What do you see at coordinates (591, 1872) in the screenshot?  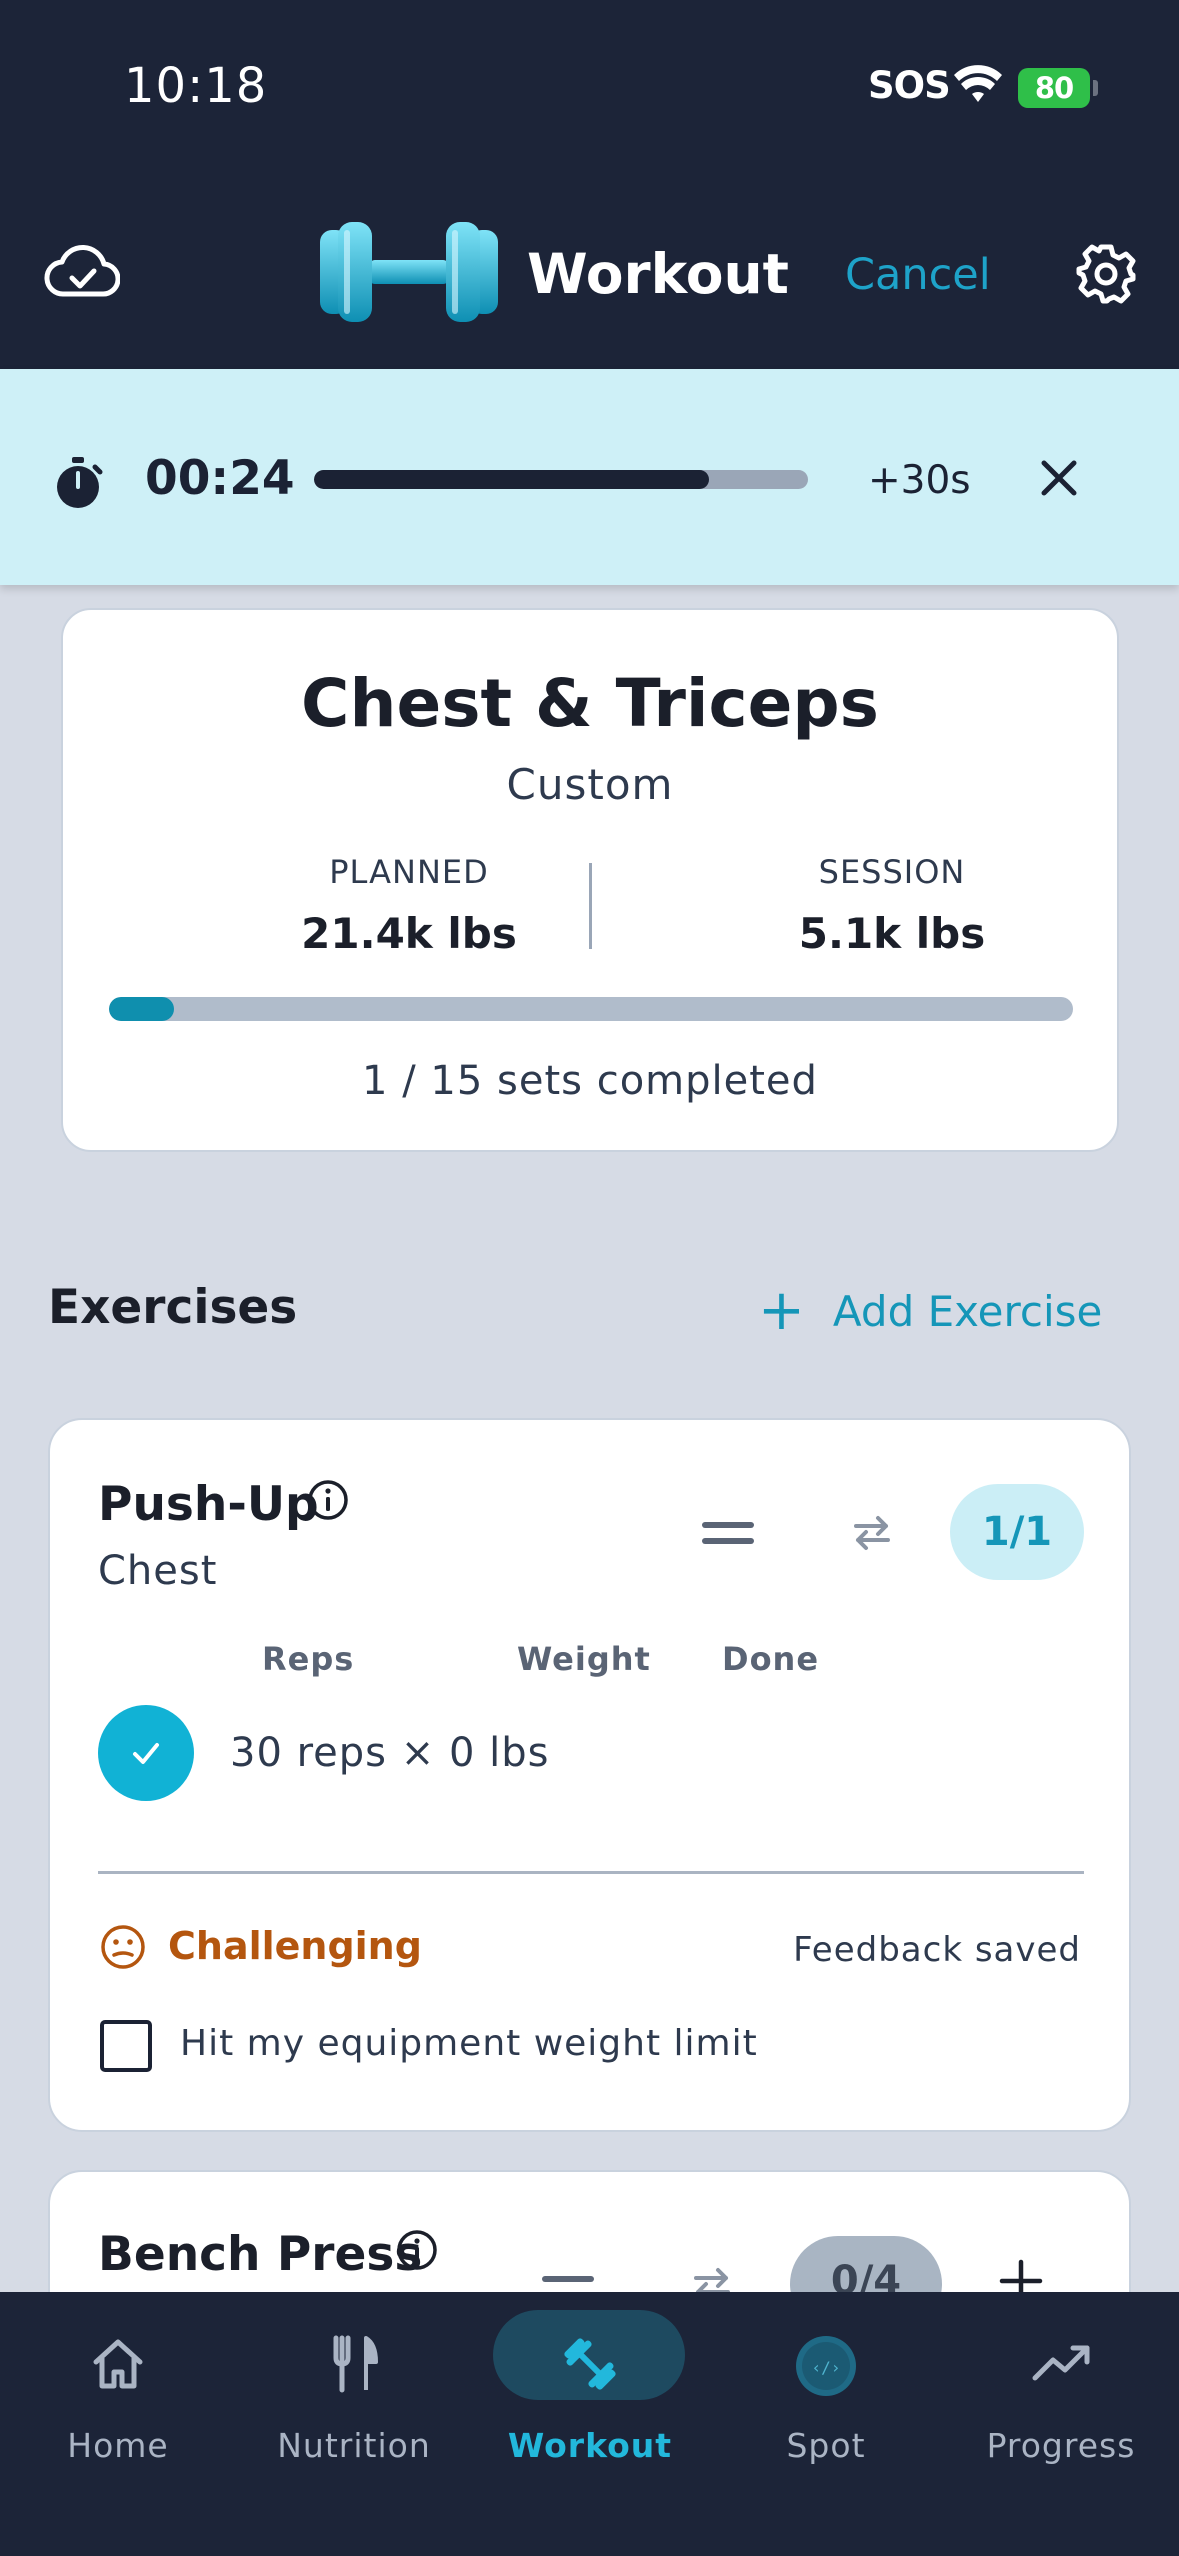 I see `card-divider` at bounding box center [591, 1872].